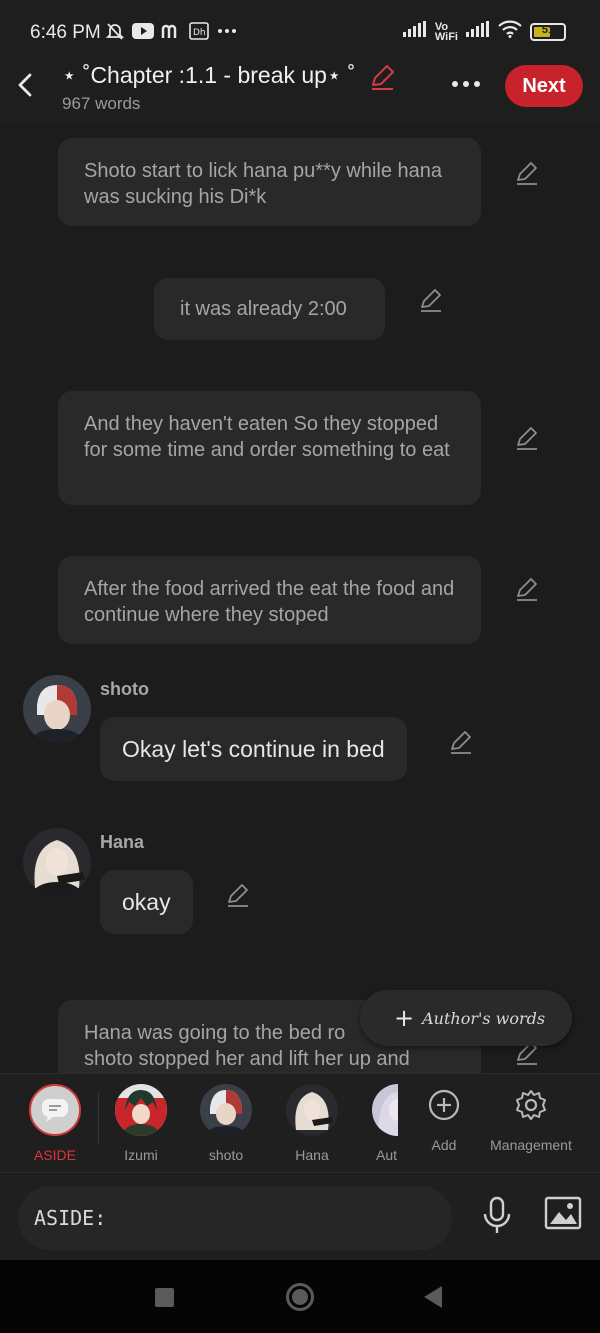 This screenshot has width=600, height=1333. Describe the element at coordinates (101, 103) in the screenshot. I see `word-count: 967 words` at that location.